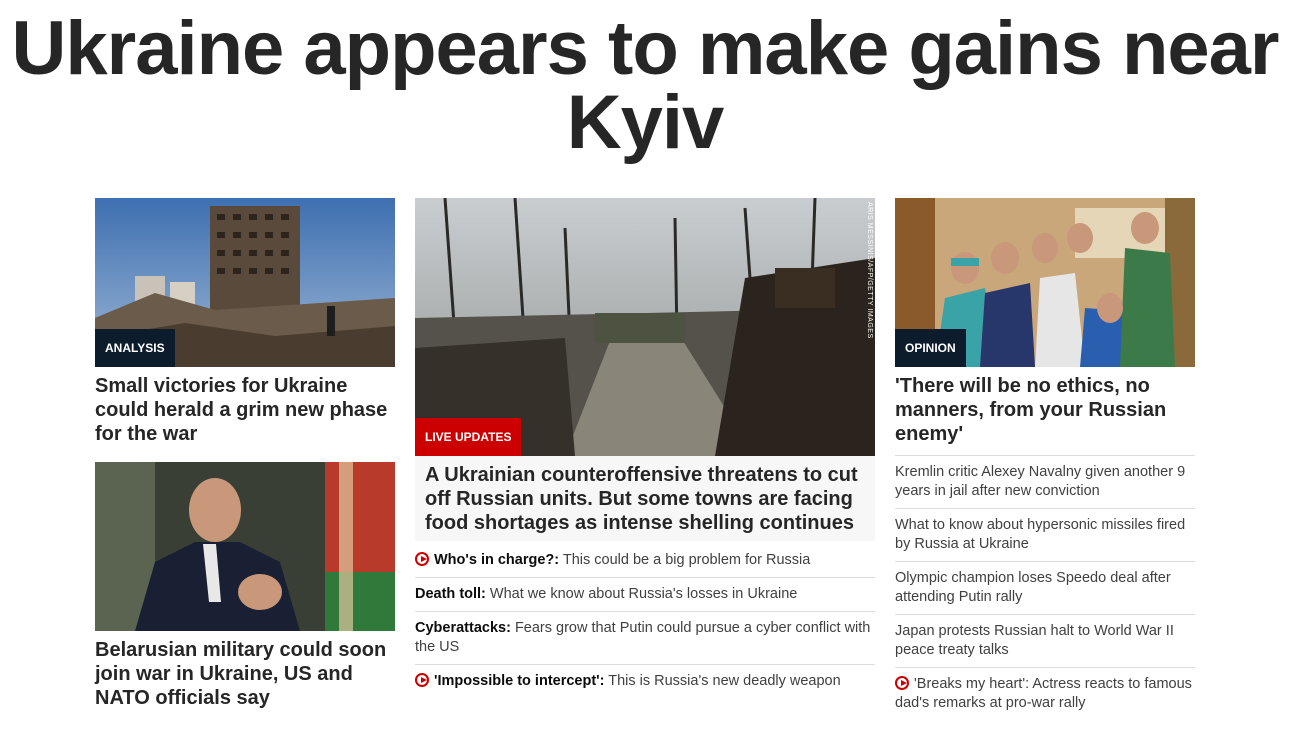  I want to click on list-item-bold: Death toll:, so click(450, 594).